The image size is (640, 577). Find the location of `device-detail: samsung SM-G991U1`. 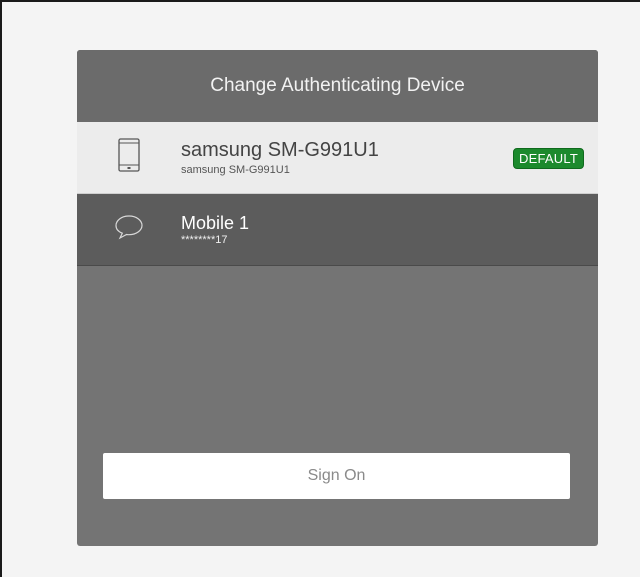

device-detail: samsung SM-G991U1 is located at coordinates (235, 170).